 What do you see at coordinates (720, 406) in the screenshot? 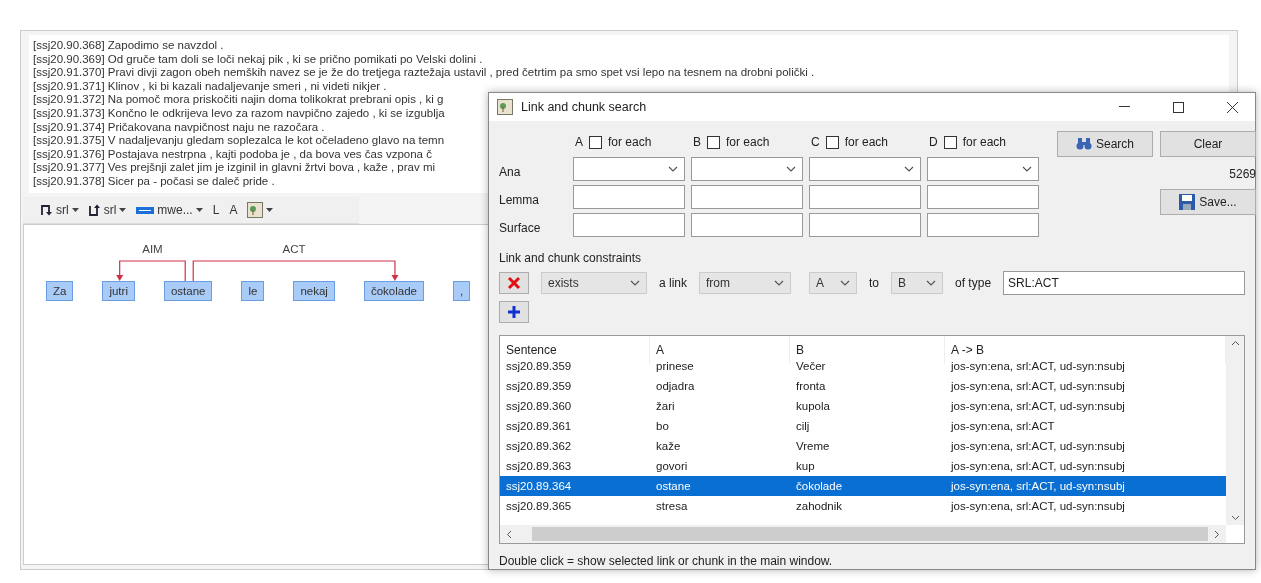
I see `table-cell: žari` at bounding box center [720, 406].